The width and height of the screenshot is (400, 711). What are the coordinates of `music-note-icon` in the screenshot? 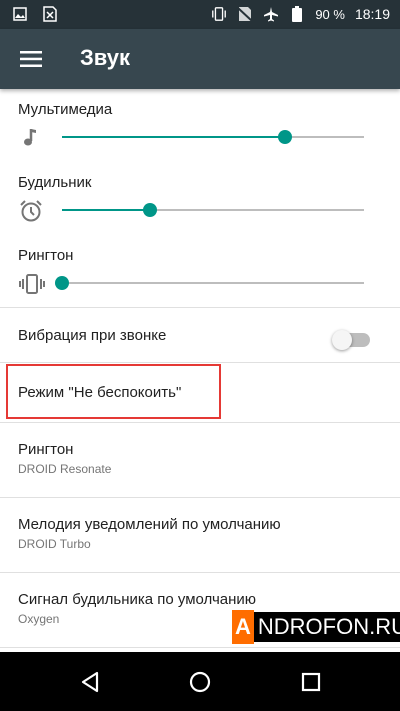 It's located at (31, 138).